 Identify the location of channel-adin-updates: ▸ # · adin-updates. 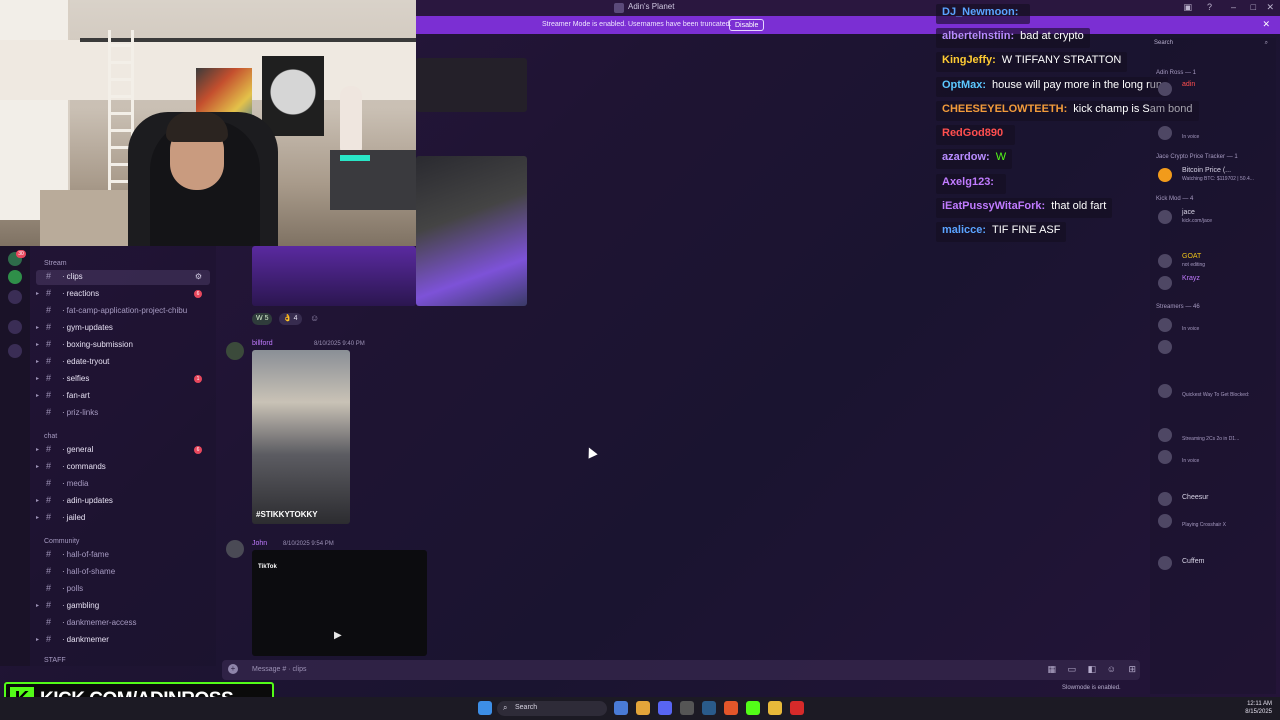
(123, 501).